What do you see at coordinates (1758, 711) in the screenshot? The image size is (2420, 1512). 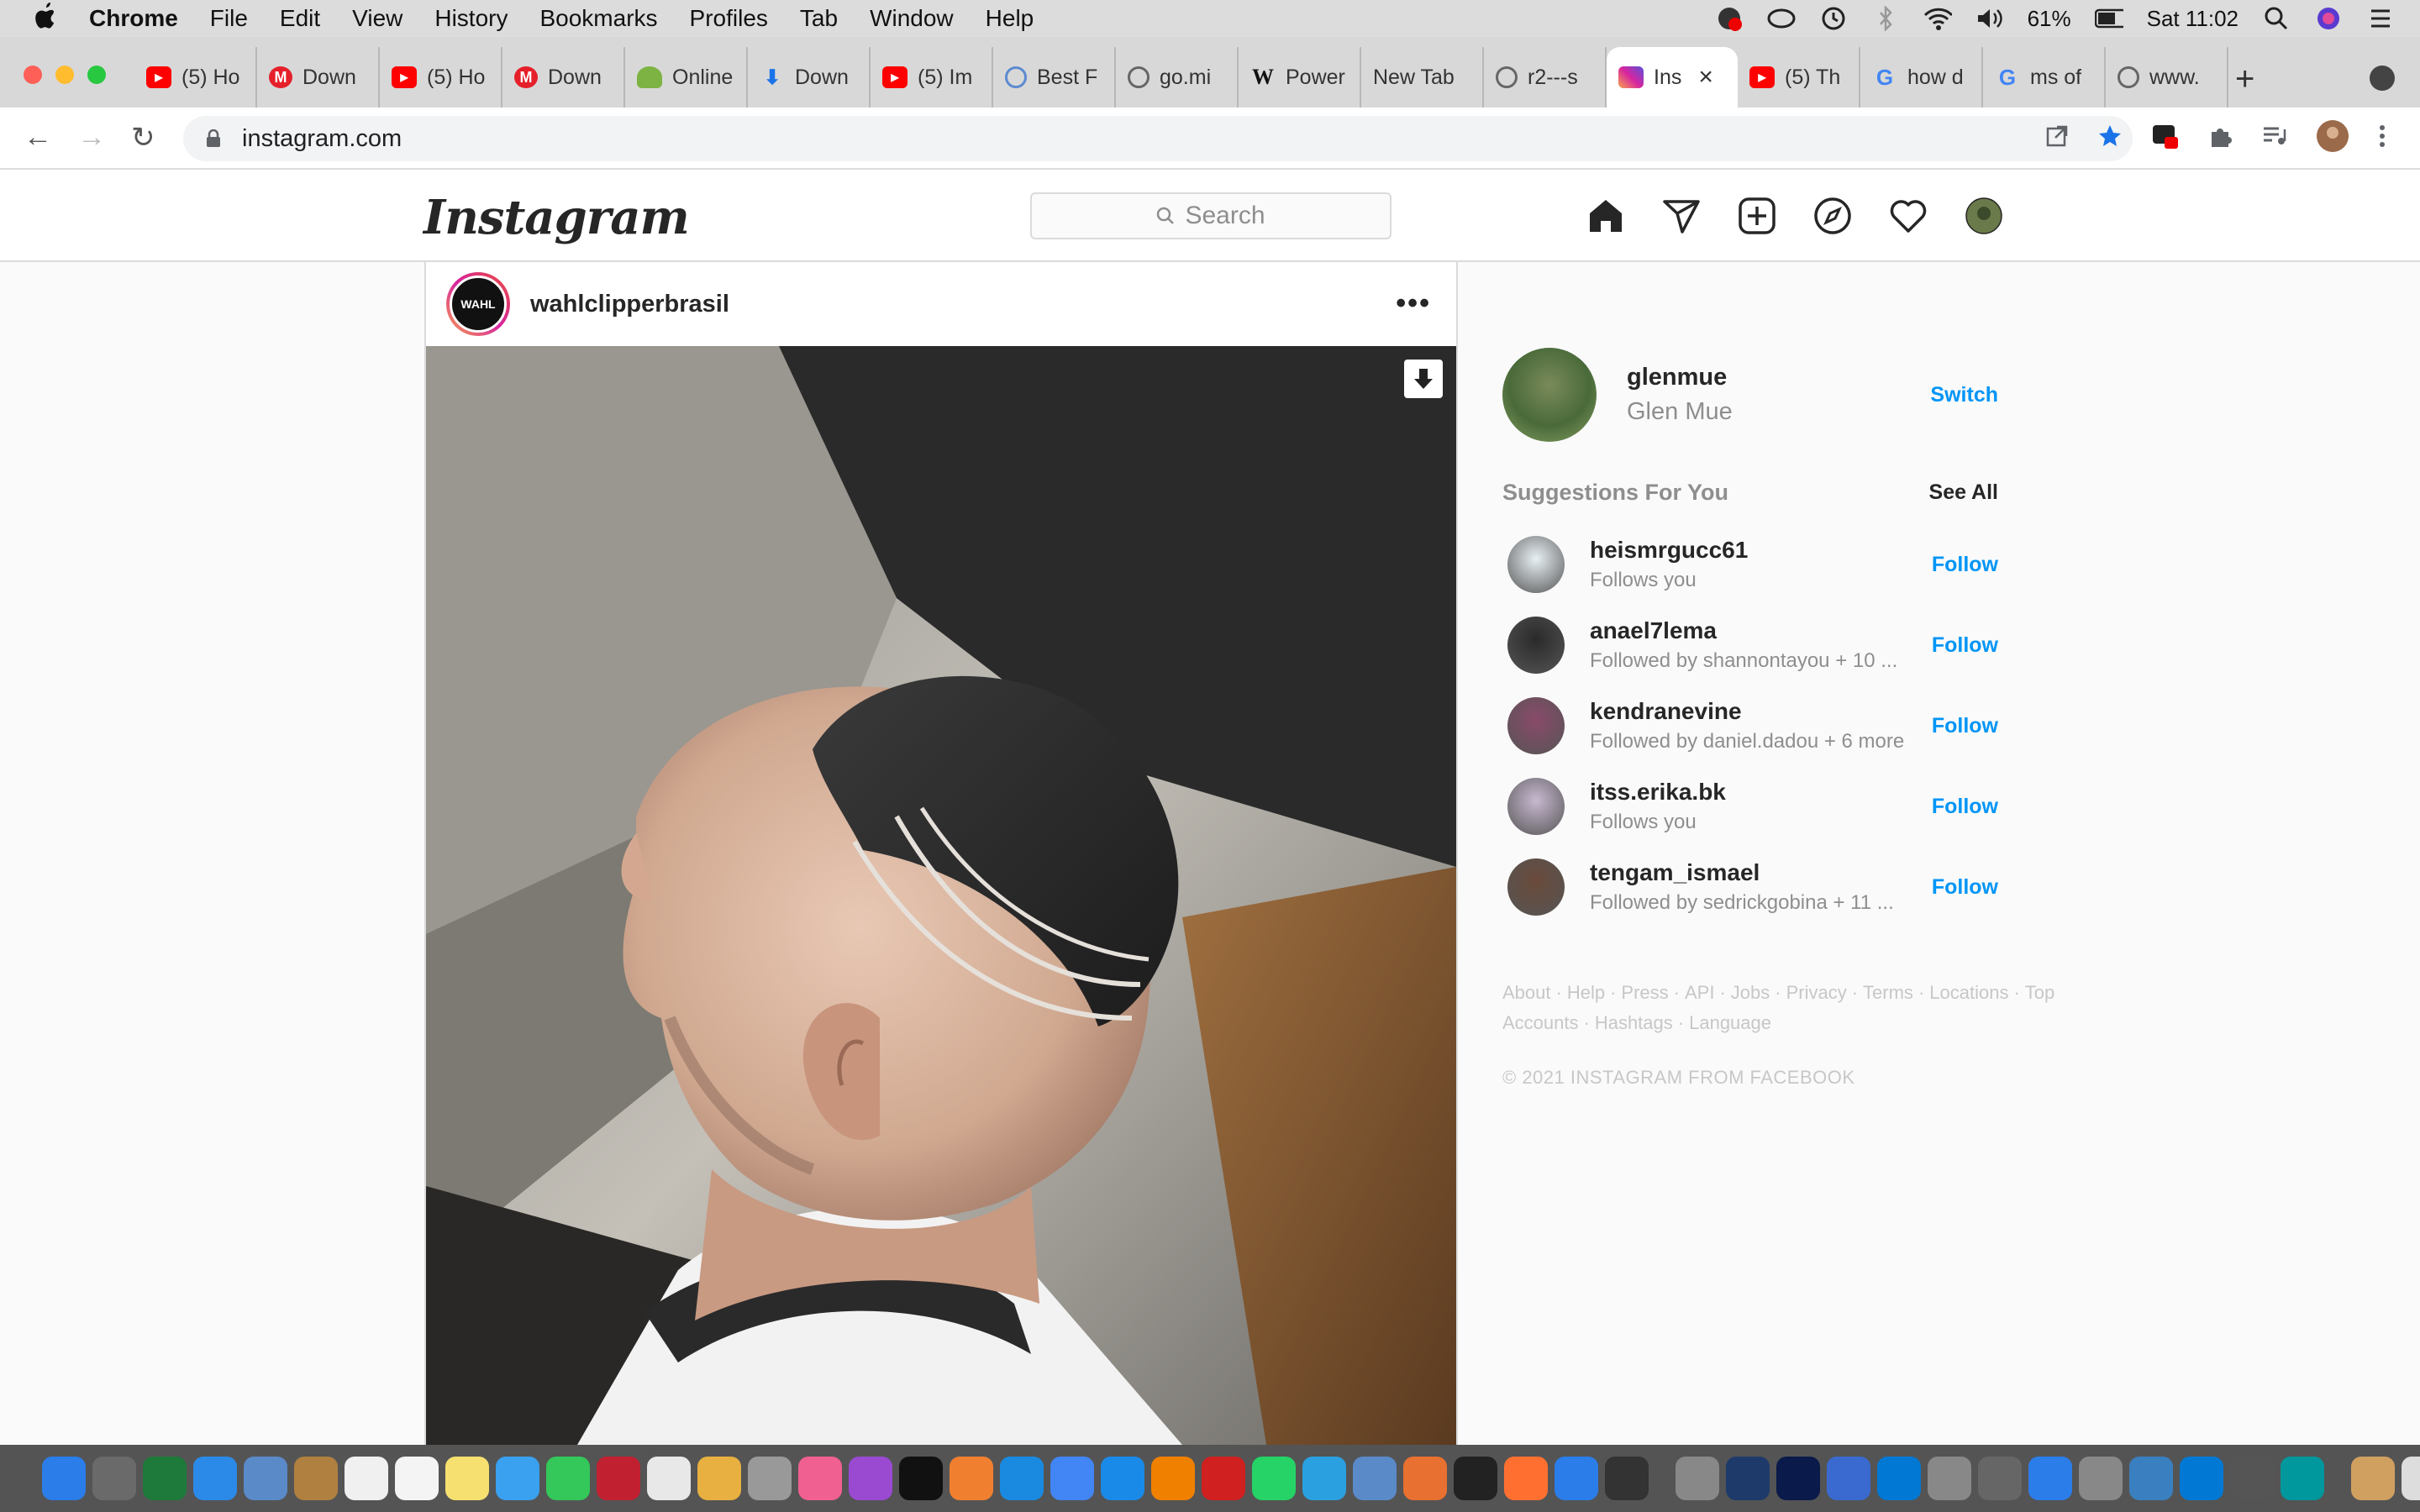 I see `suggestion-username: kendranevine` at bounding box center [1758, 711].